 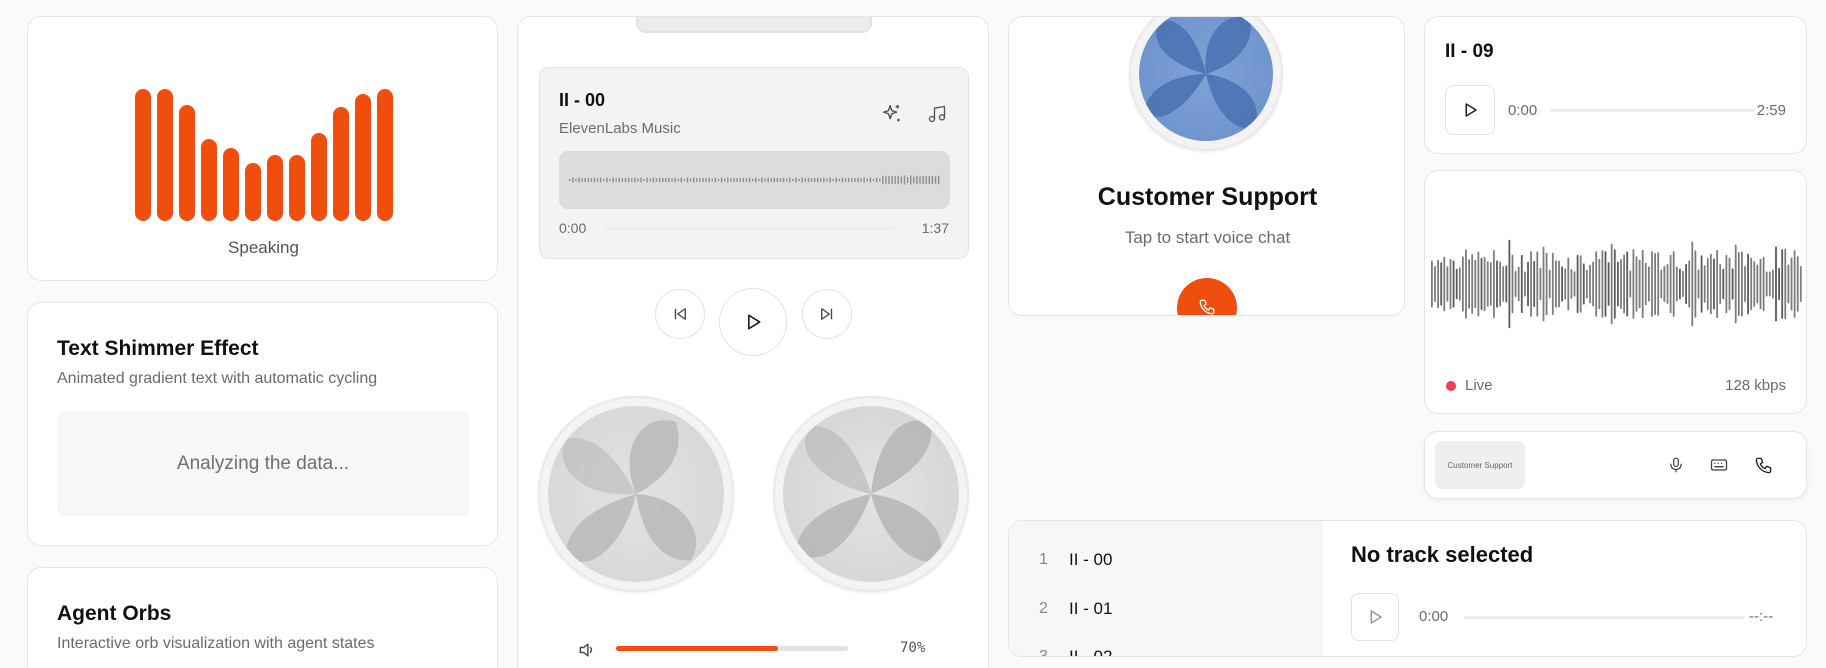 I want to click on mini-play-button, so click(x=1470, y=110).